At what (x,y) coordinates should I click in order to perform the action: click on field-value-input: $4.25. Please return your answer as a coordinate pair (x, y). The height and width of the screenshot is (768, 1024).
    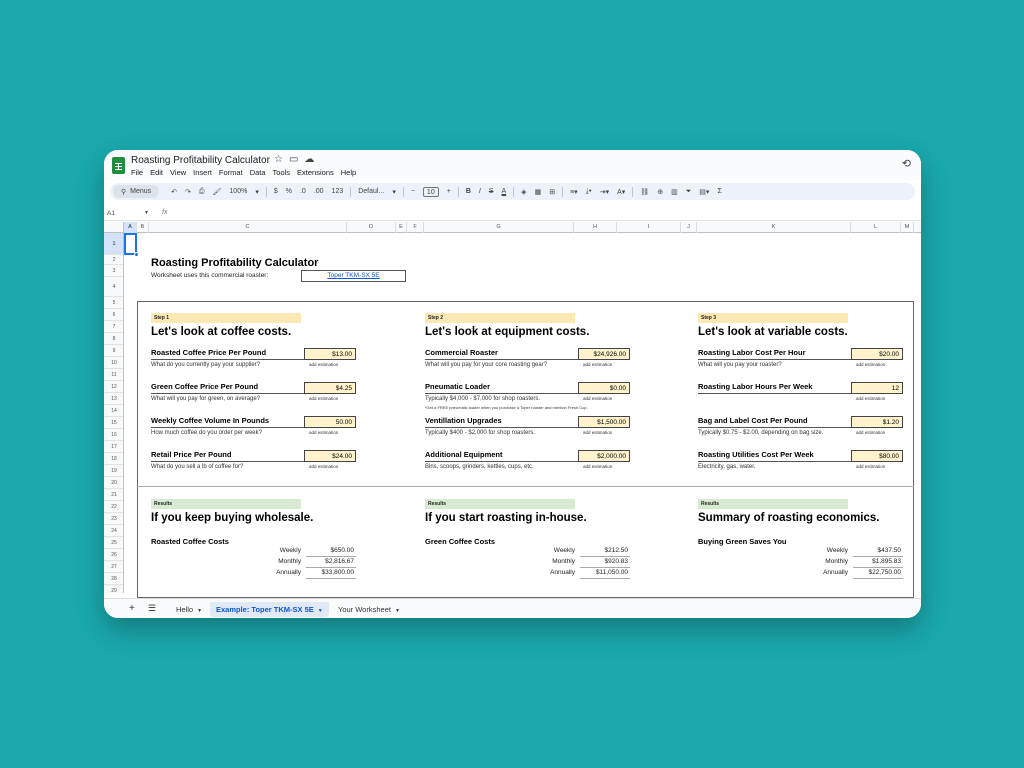
    Looking at the image, I should click on (330, 388).